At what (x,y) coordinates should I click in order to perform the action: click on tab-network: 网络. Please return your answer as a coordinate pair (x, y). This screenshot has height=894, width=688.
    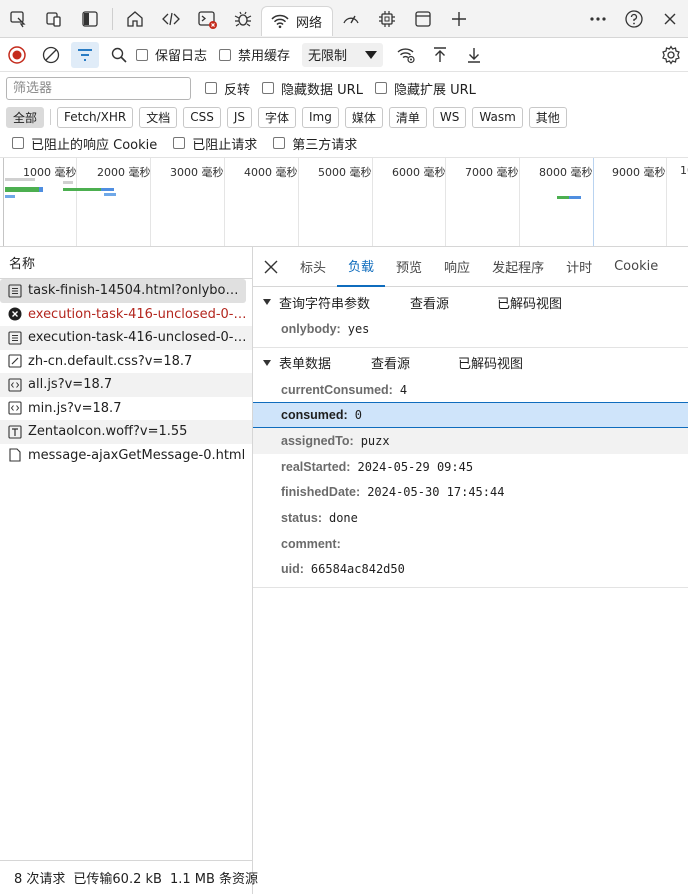
    Looking at the image, I should click on (297, 20).